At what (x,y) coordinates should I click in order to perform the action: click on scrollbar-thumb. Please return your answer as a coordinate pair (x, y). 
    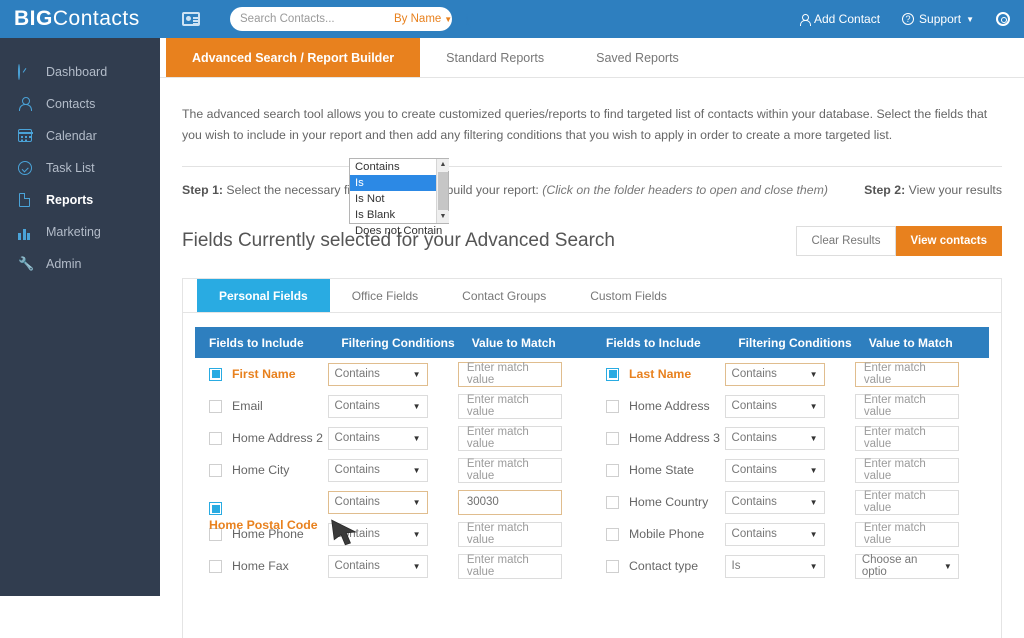
    Looking at the image, I should click on (443, 191).